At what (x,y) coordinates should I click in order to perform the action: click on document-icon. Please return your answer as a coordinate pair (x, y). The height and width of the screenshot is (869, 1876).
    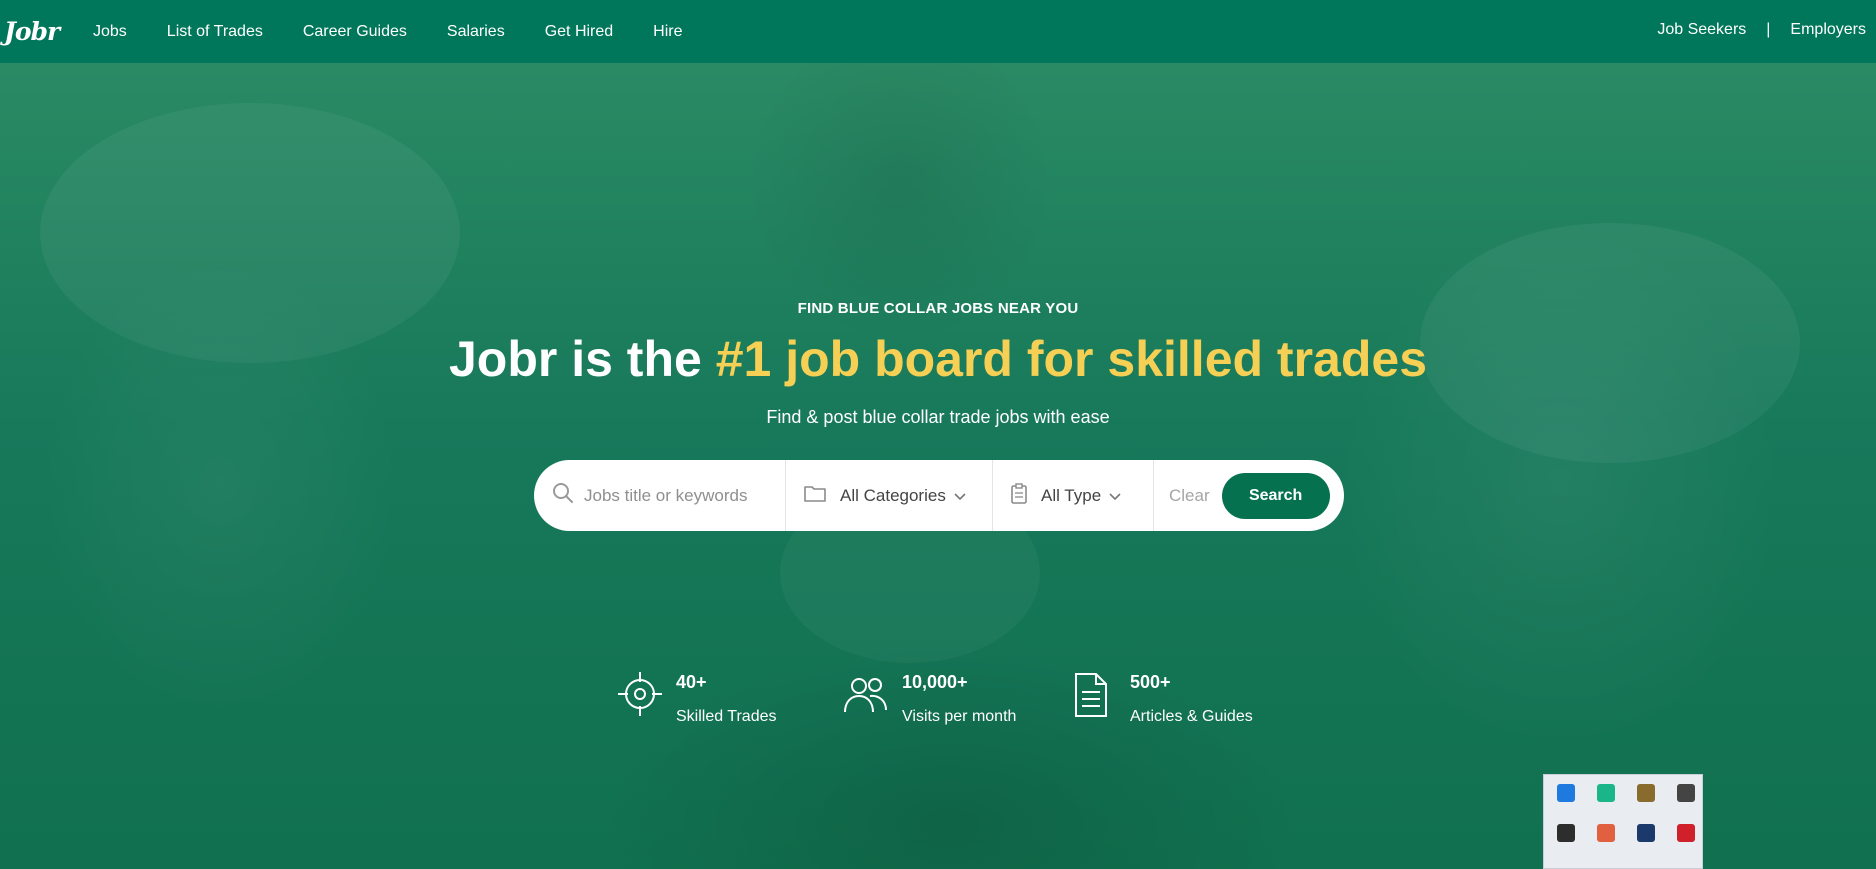
    Looking at the image, I should click on (1095, 694).